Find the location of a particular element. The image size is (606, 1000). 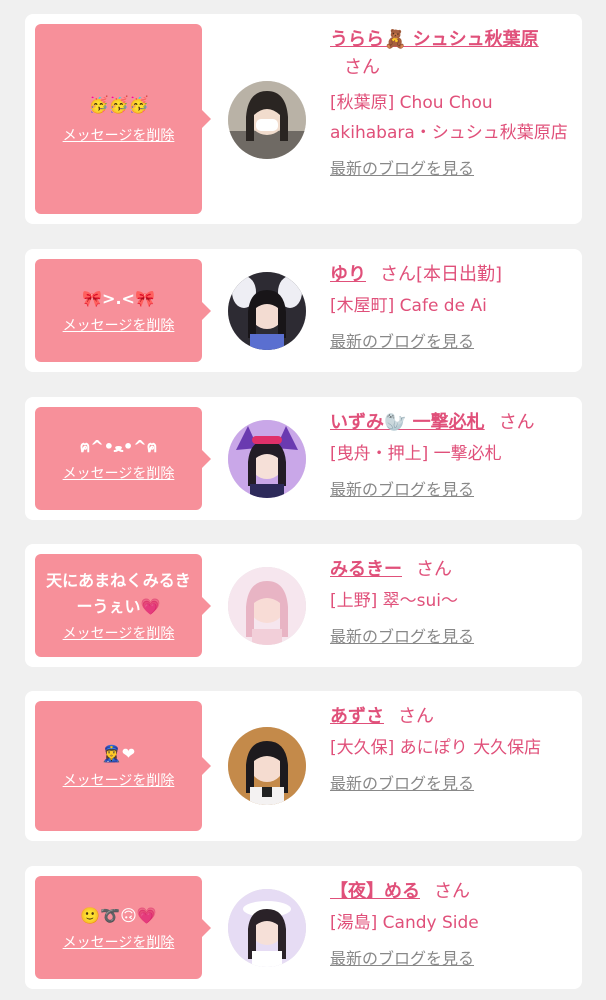

name-line: 【夜】める さん is located at coordinates (450, 892).